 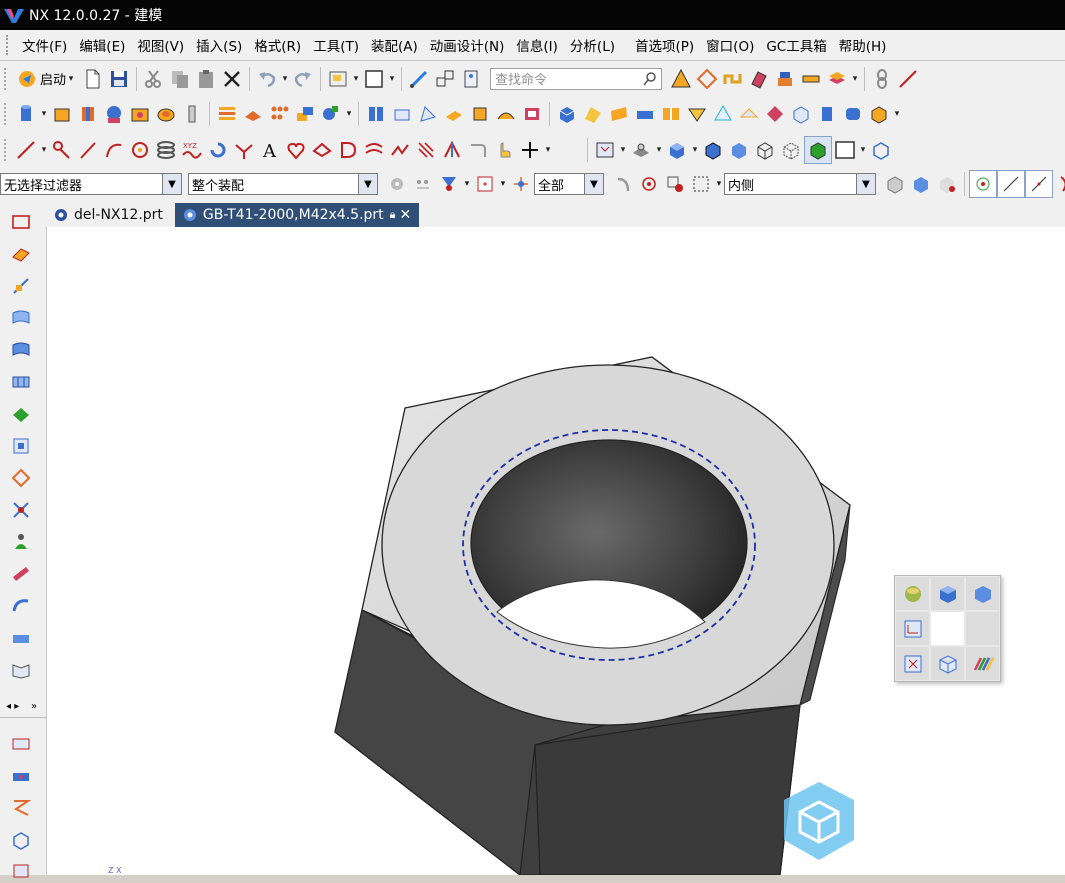 I want to click on redo-icon, so click(x=303, y=79).